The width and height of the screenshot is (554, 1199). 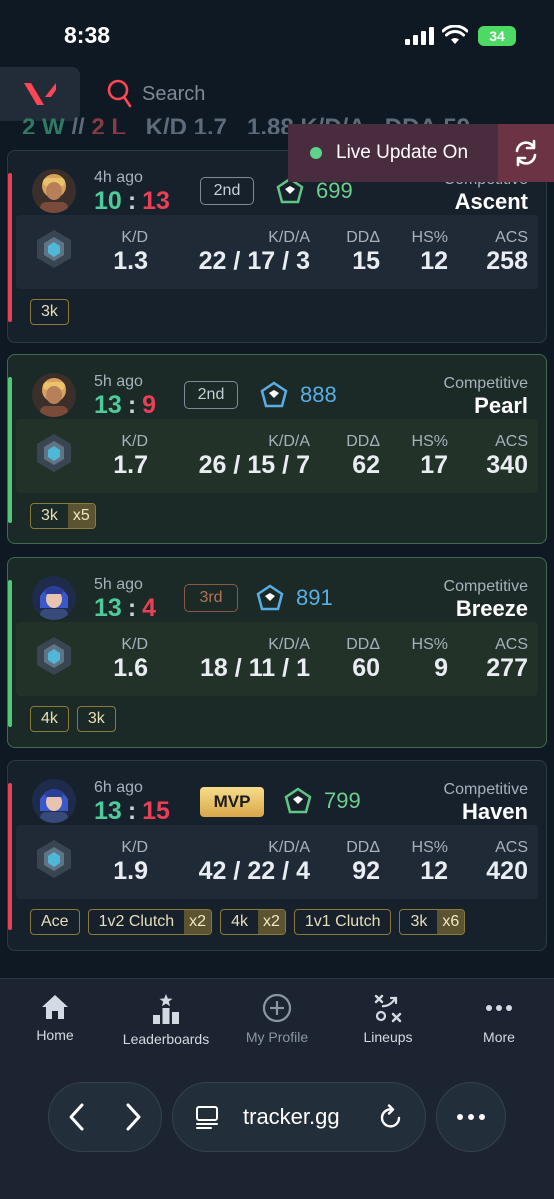 What do you see at coordinates (156, 811) in the screenshot?
I see `score-enemy: 15` at bounding box center [156, 811].